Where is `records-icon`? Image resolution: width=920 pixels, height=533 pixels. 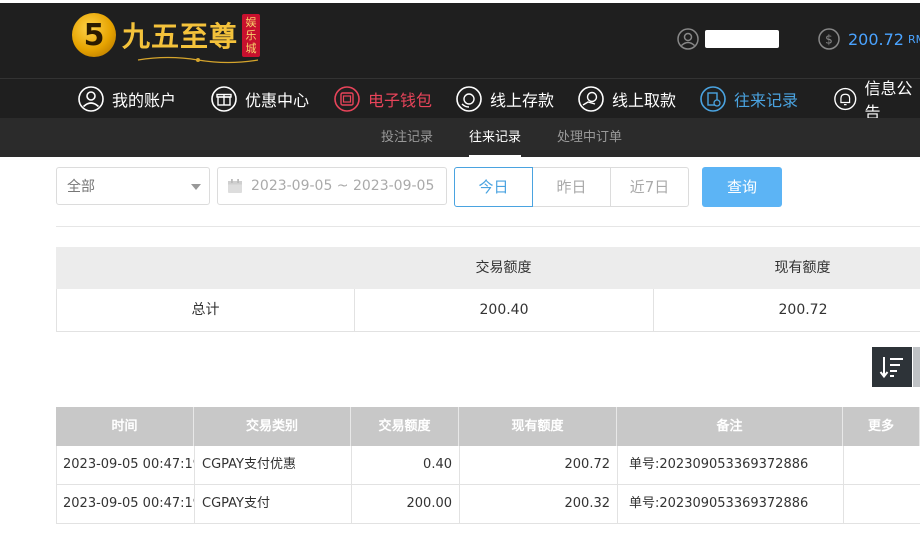 records-icon is located at coordinates (713, 99).